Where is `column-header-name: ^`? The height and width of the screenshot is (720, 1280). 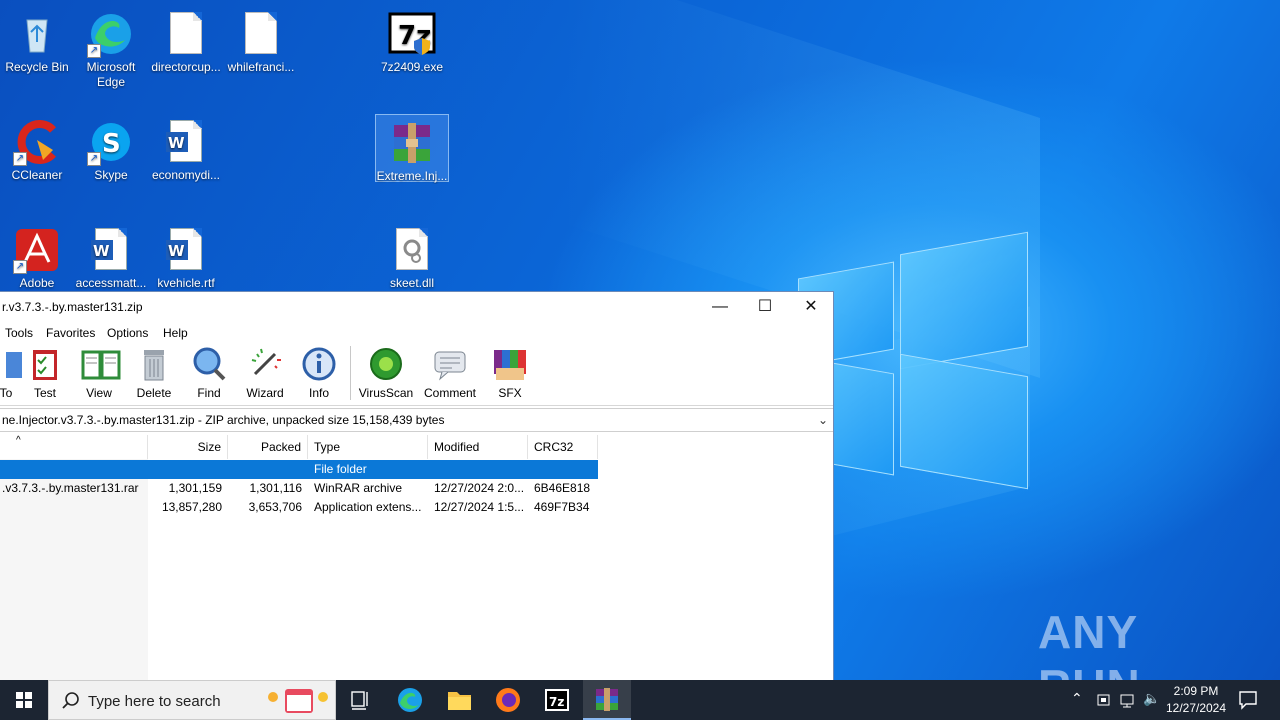 column-header-name: ^ is located at coordinates (74, 447).